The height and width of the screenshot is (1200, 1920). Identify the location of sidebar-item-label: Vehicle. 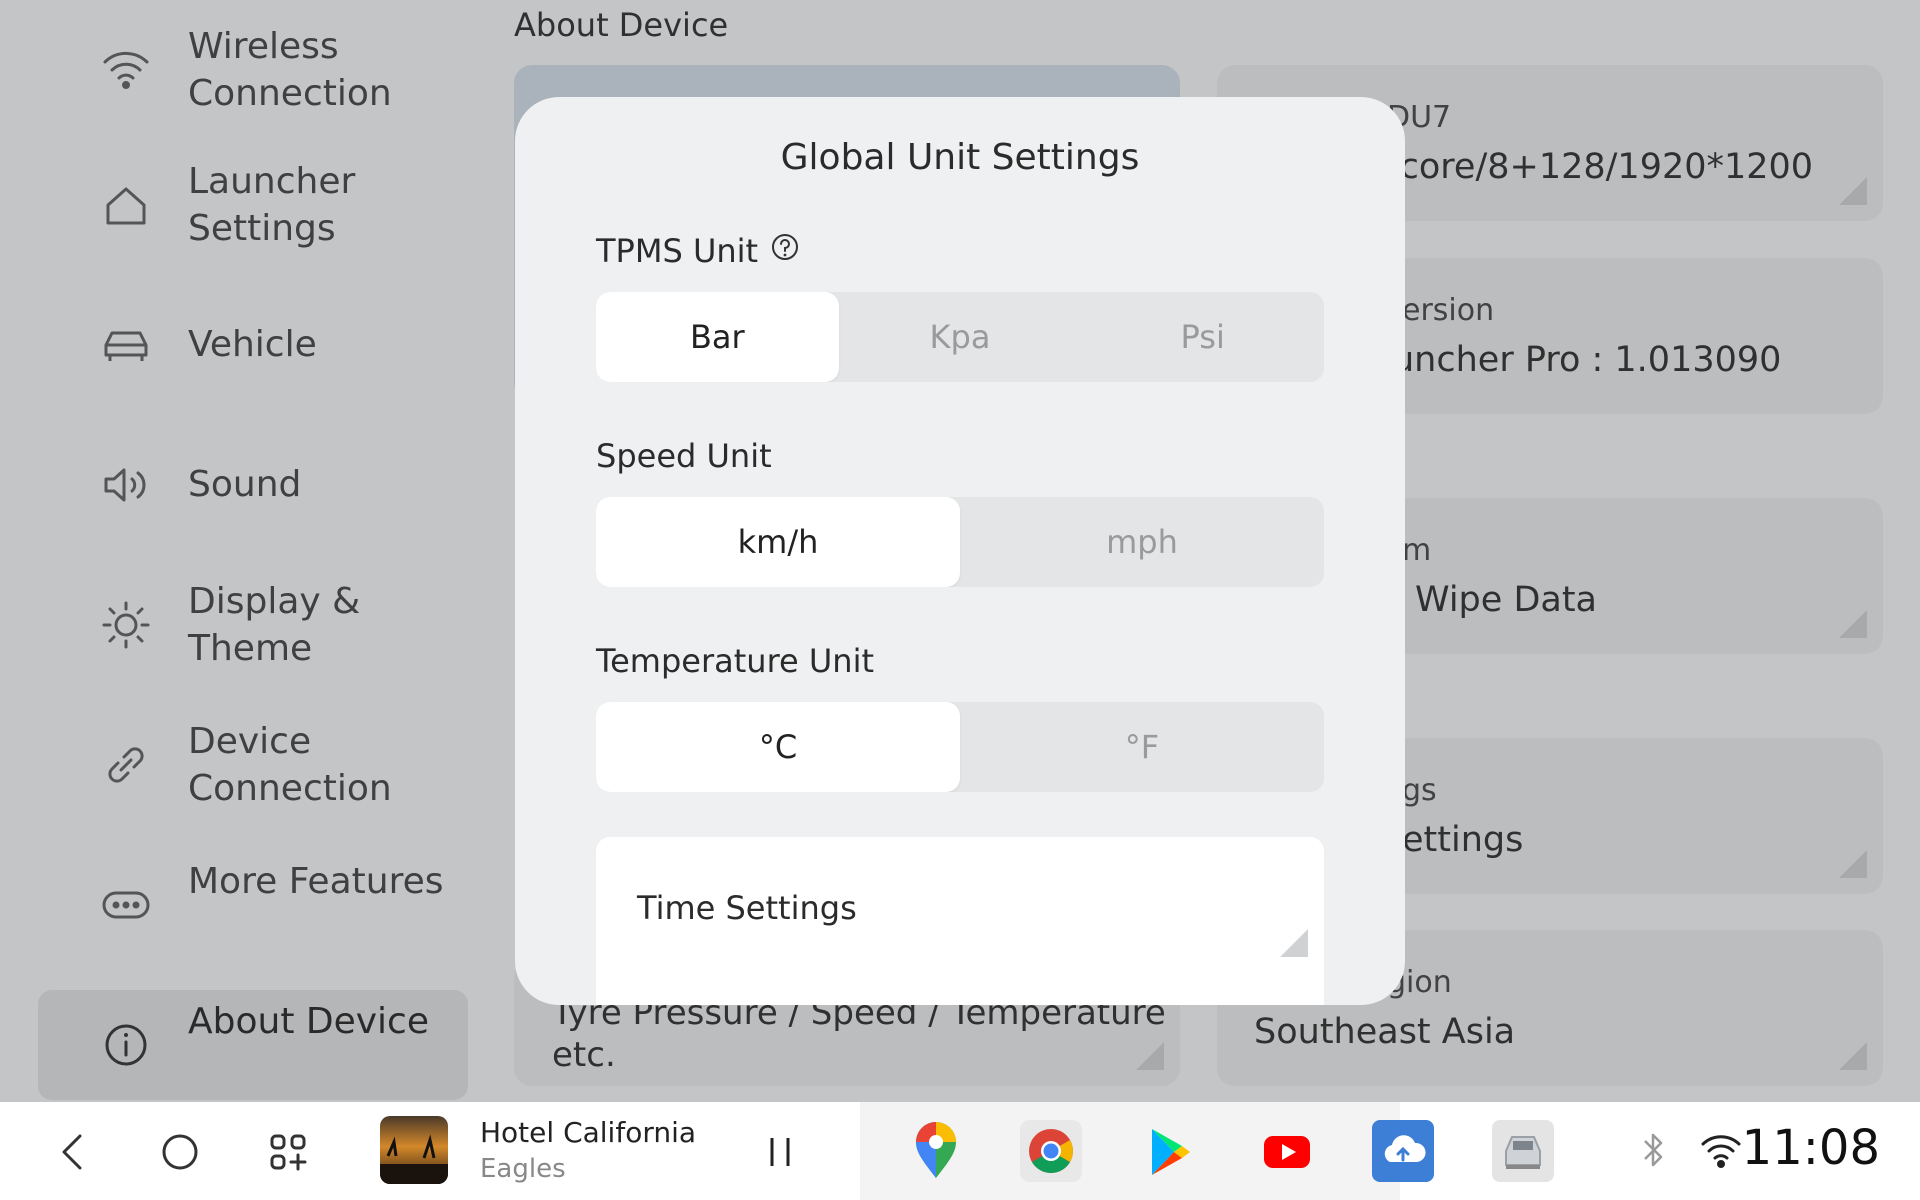
(252, 344).